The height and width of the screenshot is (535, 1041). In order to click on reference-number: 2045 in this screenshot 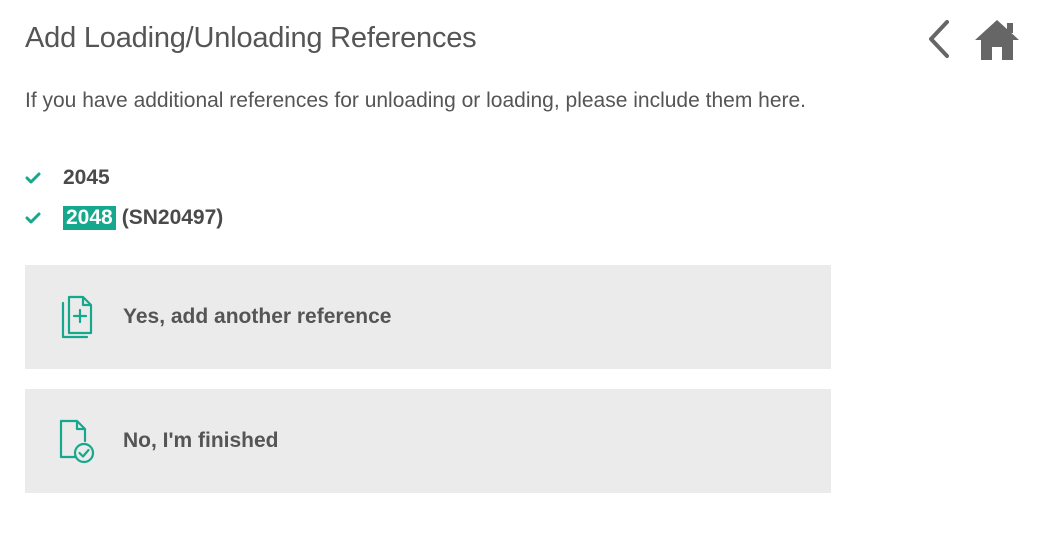, I will do `click(86, 177)`.